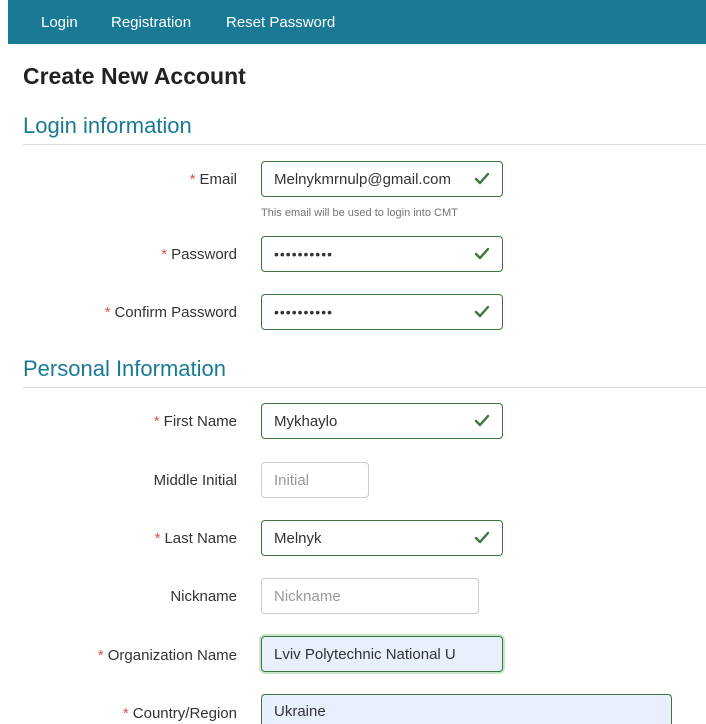 The height and width of the screenshot is (724, 706). I want to click on middle-initial-label-text: Middle Initial, so click(195, 480).